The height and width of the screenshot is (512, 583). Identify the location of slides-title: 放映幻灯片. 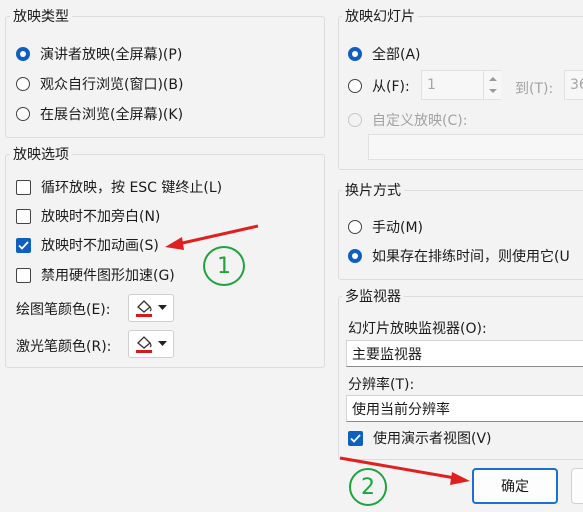
(380, 16).